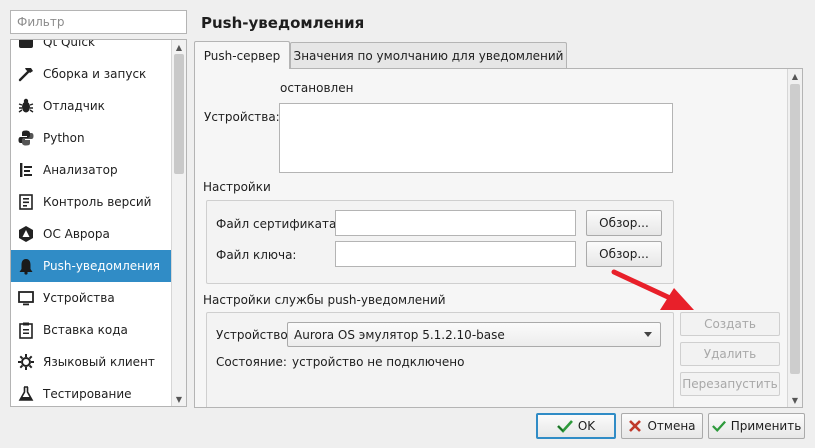  I want to click on sidebar-item-code-snippets: Вставка кода, so click(91, 330).